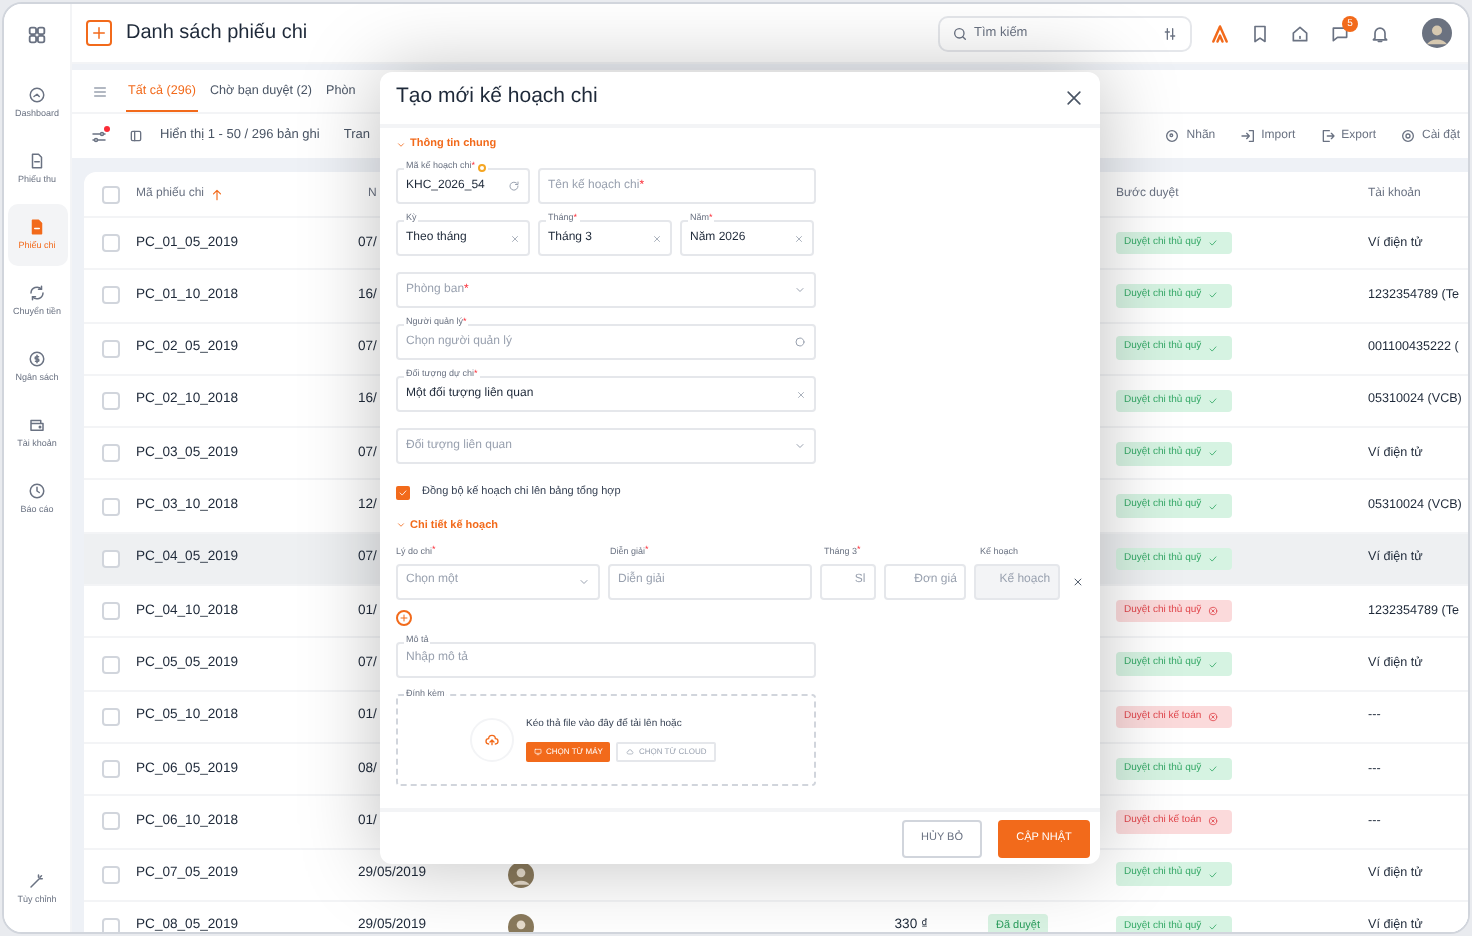 Image resolution: width=1472 pixels, height=936 pixels. What do you see at coordinates (217, 34) in the screenshot?
I see `page-title: Danh sách phiếu chi` at bounding box center [217, 34].